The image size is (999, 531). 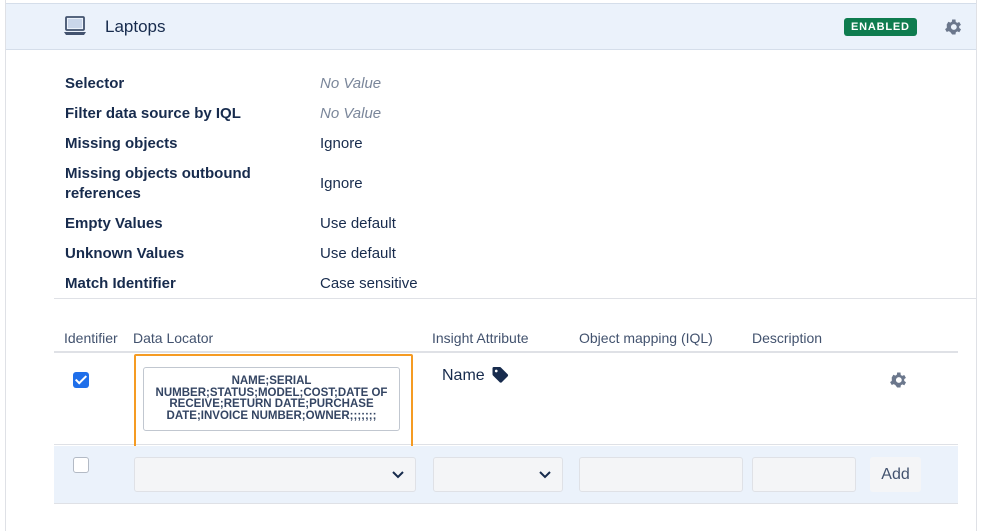 What do you see at coordinates (121, 143) in the screenshot?
I see `property-label: Missing objects` at bounding box center [121, 143].